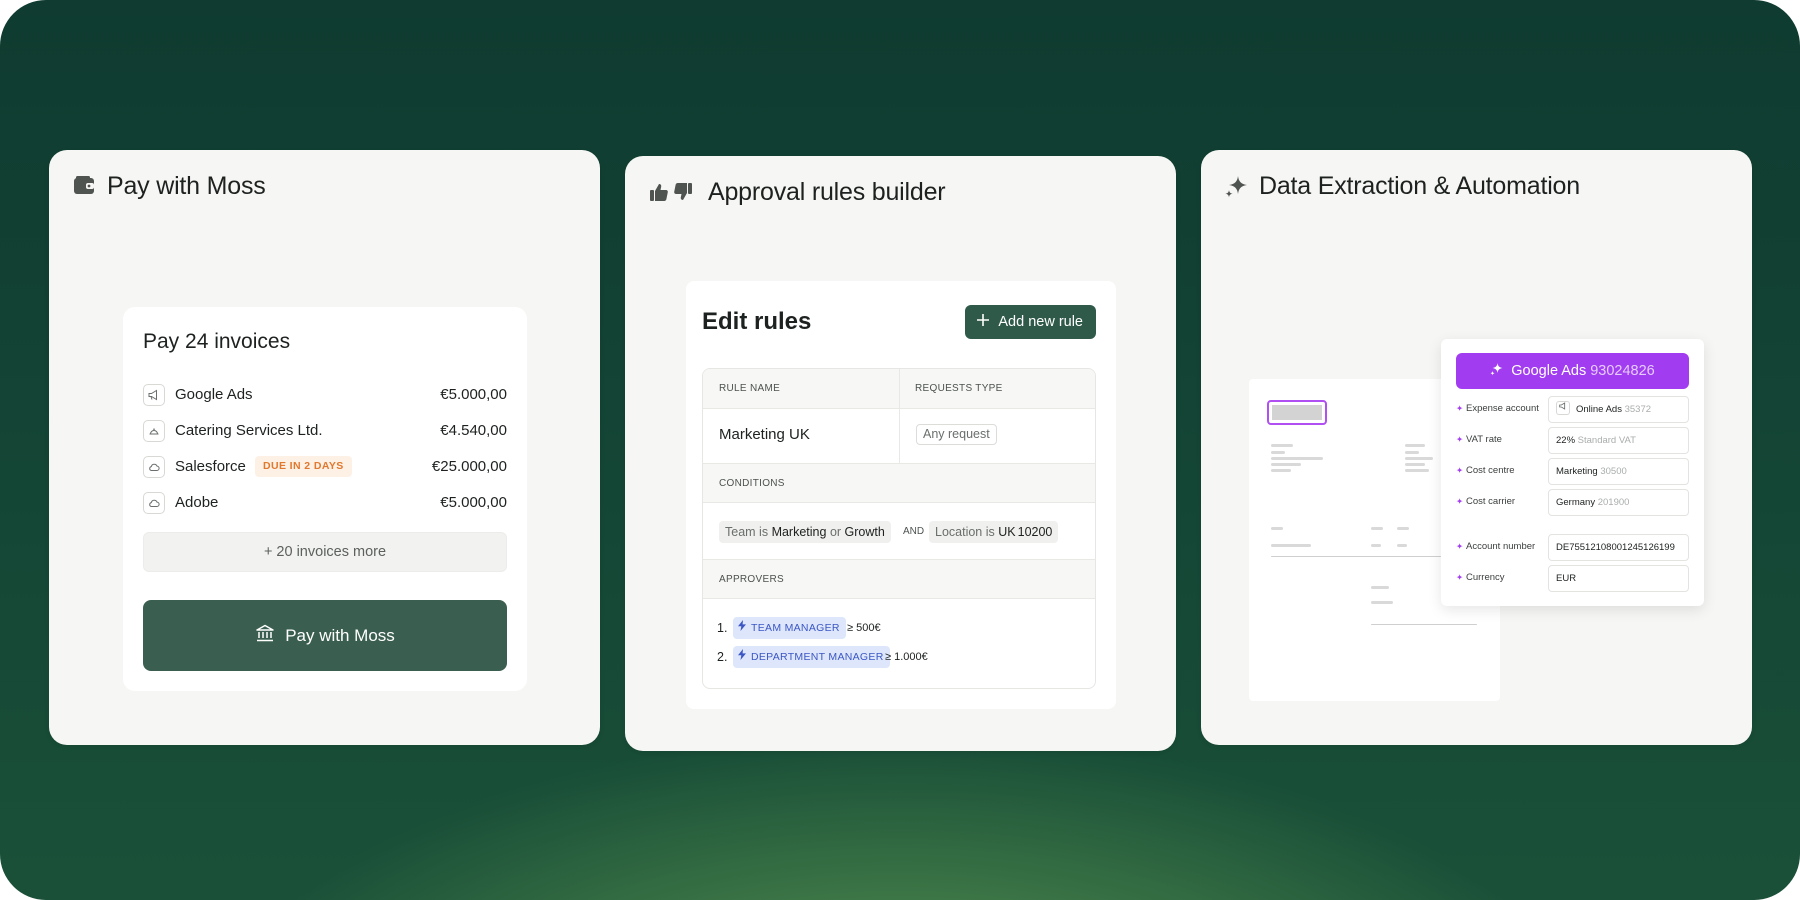 The height and width of the screenshot is (900, 1800). I want to click on field-label: Expense account, so click(1497, 408).